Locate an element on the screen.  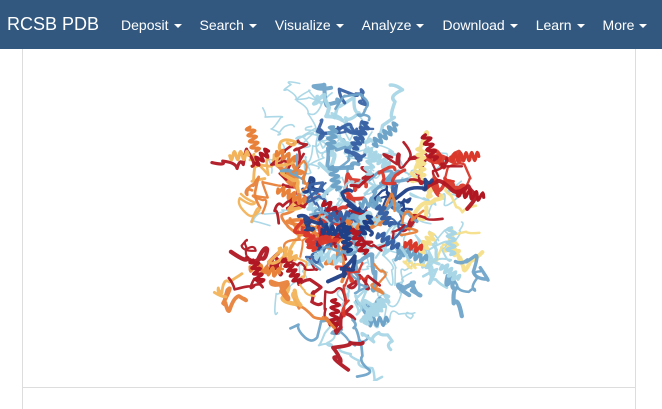
nav-analyze-label: Analyze is located at coordinates (386, 24).